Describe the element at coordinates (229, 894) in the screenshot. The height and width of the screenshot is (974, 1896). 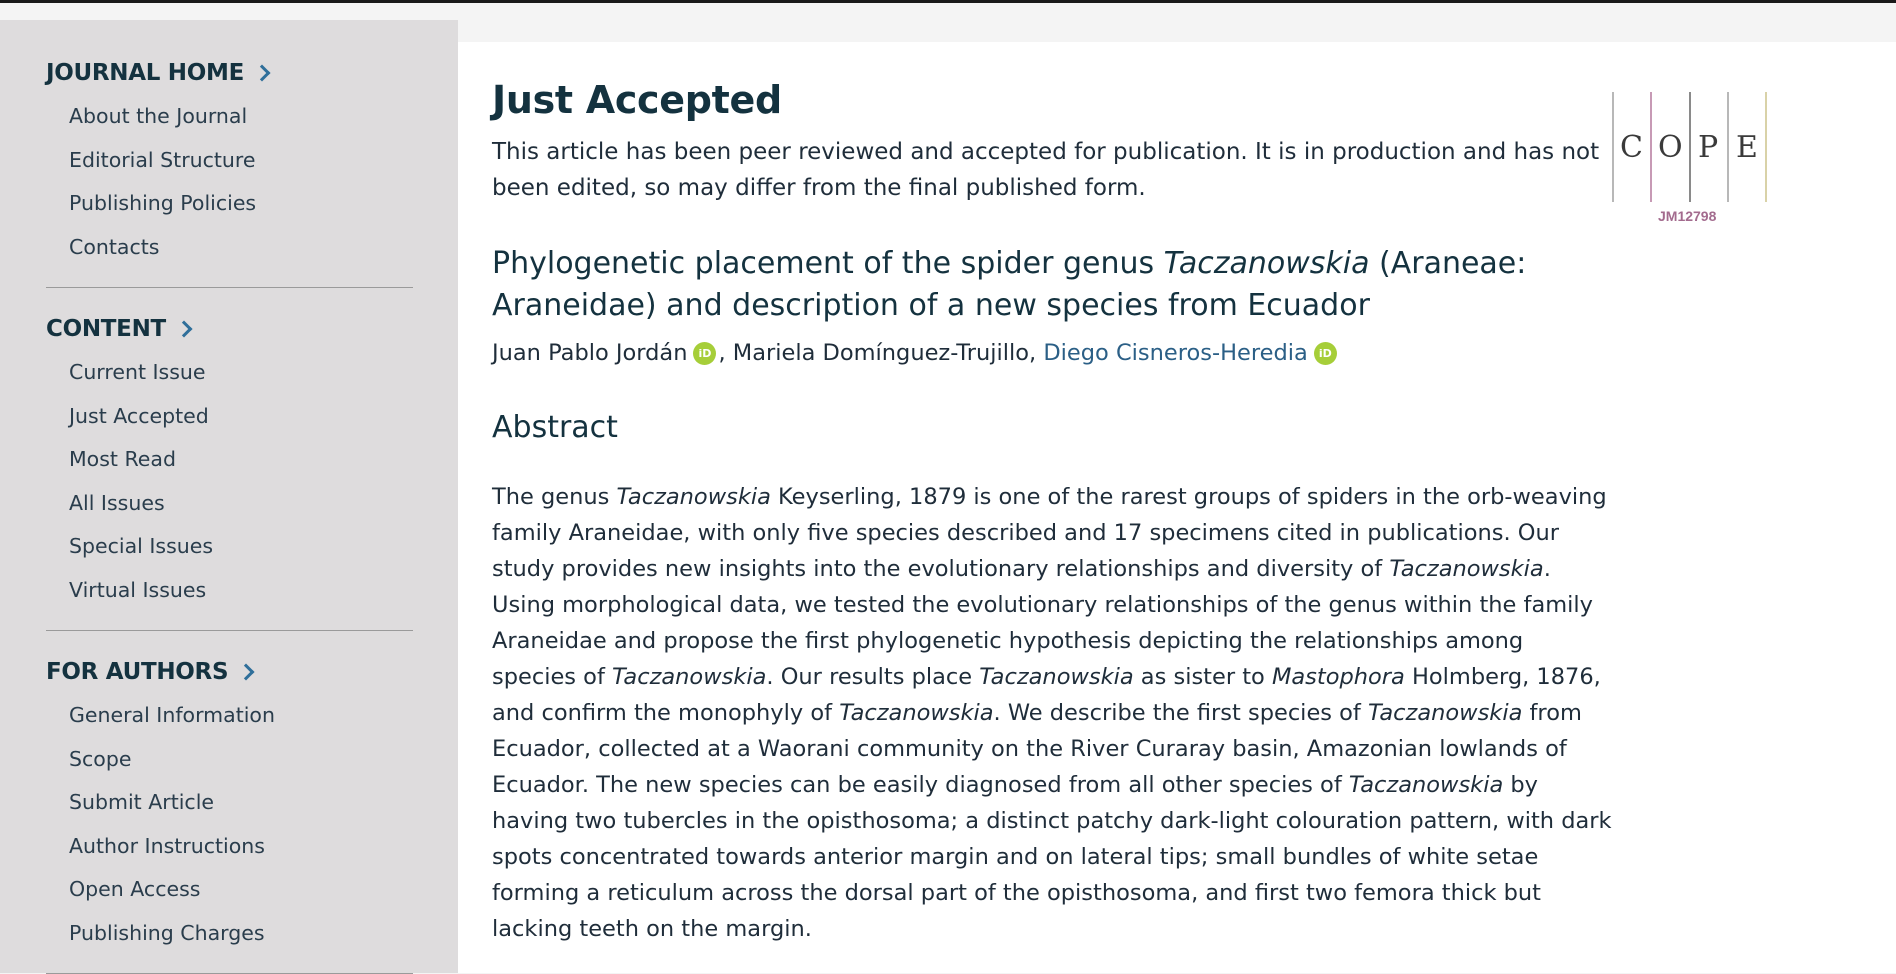
I see `sidebar-item-open-access: Open Access` at that location.